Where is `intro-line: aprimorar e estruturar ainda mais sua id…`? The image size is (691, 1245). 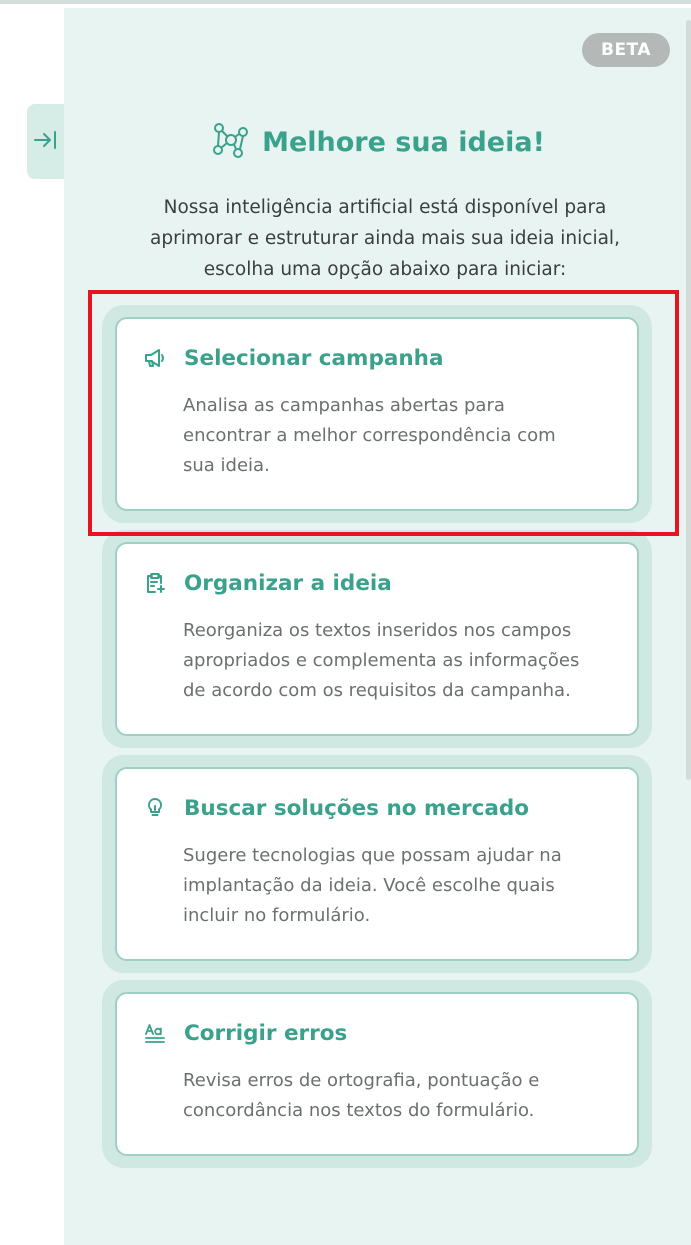 intro-line: aprimorar e estruturar ainda mais sua id… is located at coordinates (385, 238).